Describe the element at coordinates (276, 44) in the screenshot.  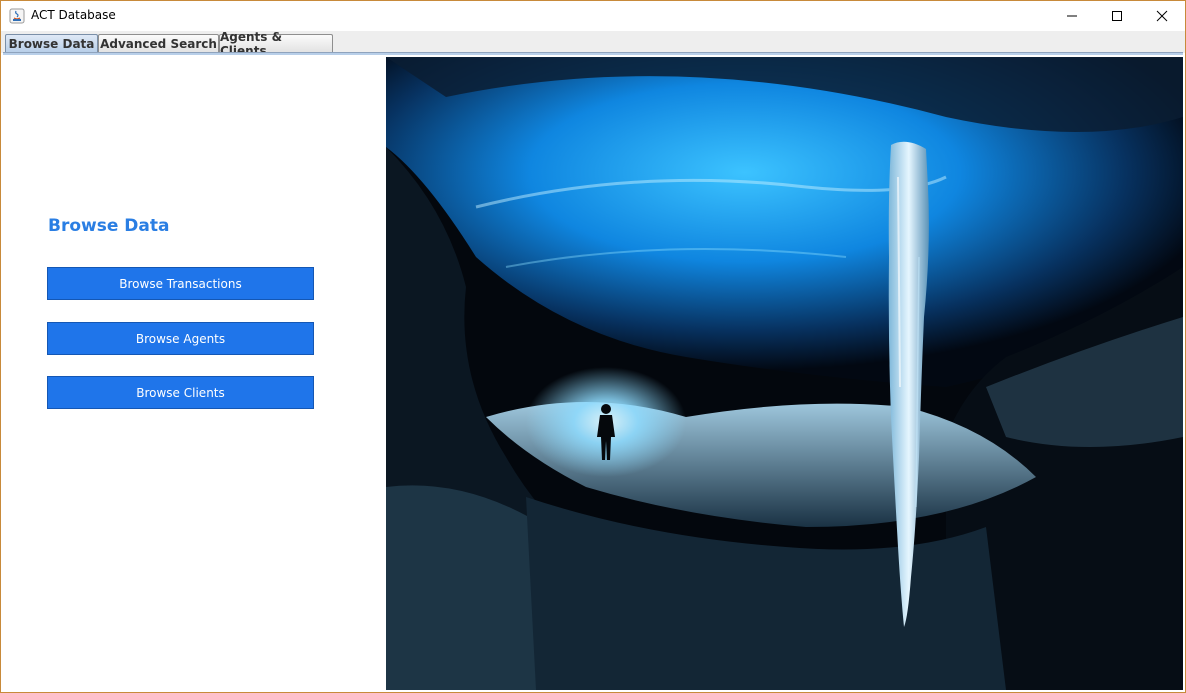
I see `tab-agents-clients: Agents & Clients` at that location.